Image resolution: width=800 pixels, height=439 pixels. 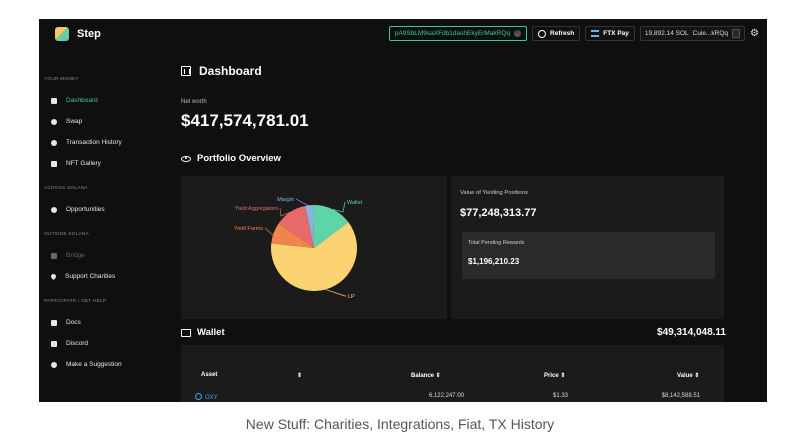 What do you see at coordinates (103, 343) in the screenshot?
I see `sidebar-item-discord: Discord` at bounding box center [103, 343].